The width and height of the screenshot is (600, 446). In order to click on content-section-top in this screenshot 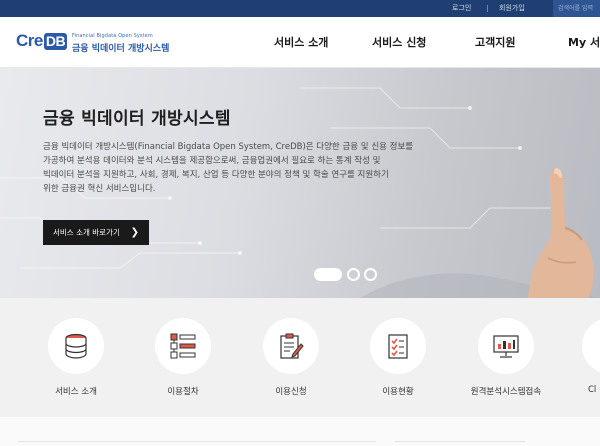, I will do `click(300, 431)`.